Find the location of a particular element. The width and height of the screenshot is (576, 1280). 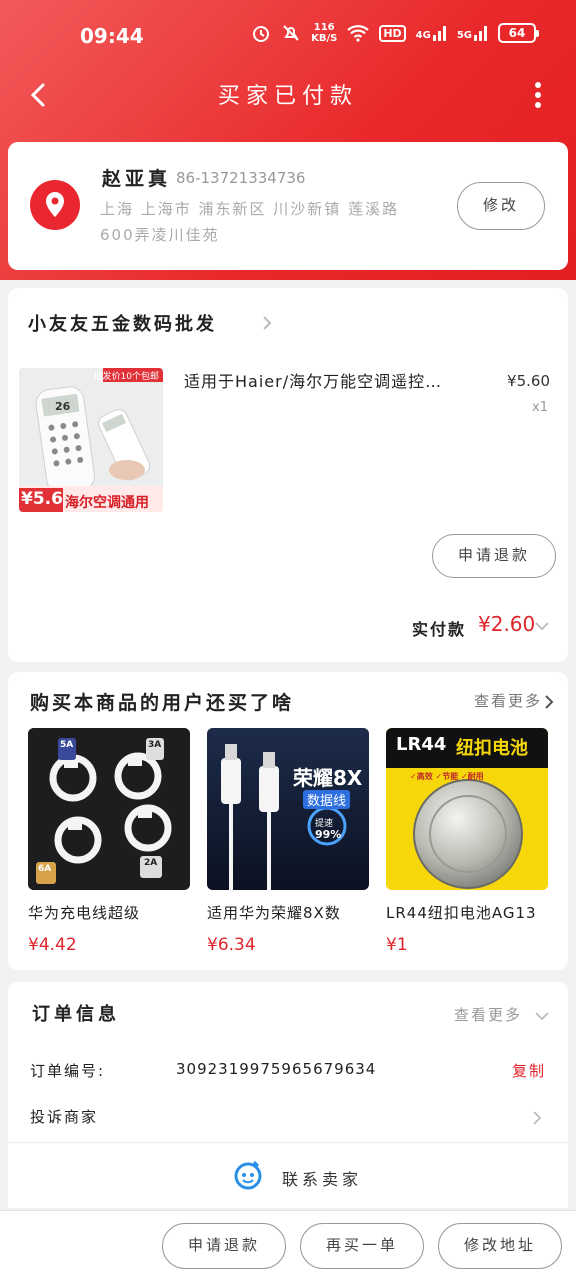

refund-button: 申请退款 is located at coordinates (494, 556).